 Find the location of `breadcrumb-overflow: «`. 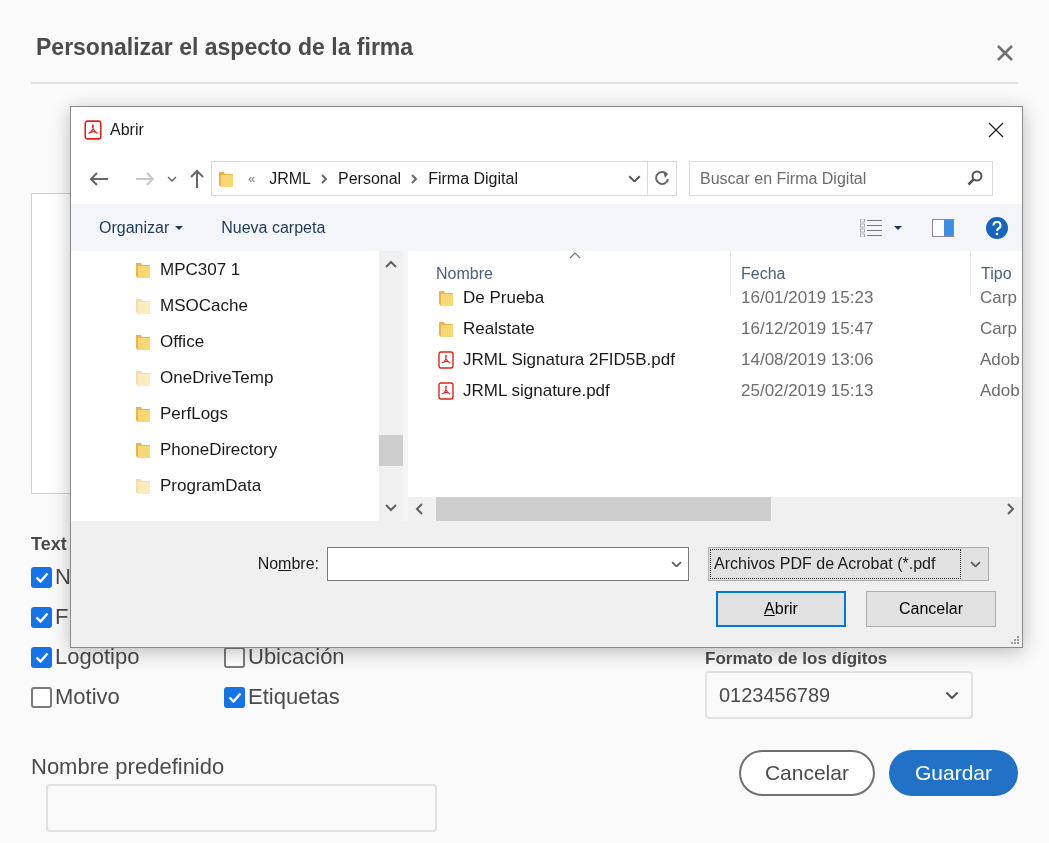

breadcrumb-overflow: « is located at coordinates (252, 178).